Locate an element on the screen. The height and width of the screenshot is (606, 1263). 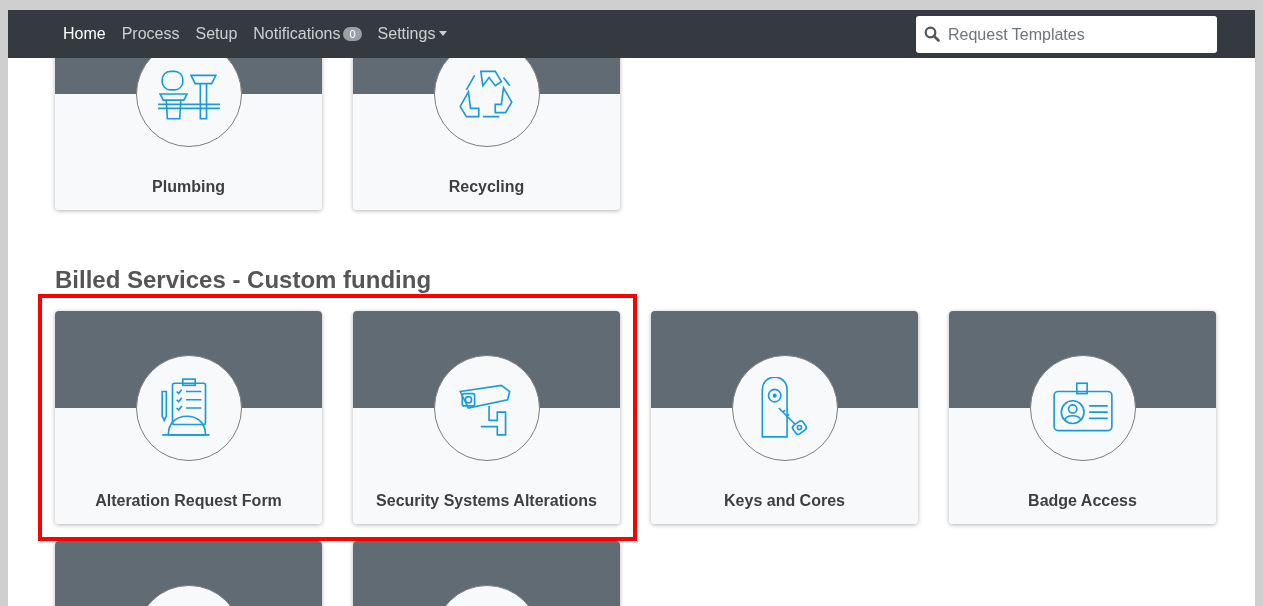
card-title: Keys and Cores is located at coordinates (784, 500).